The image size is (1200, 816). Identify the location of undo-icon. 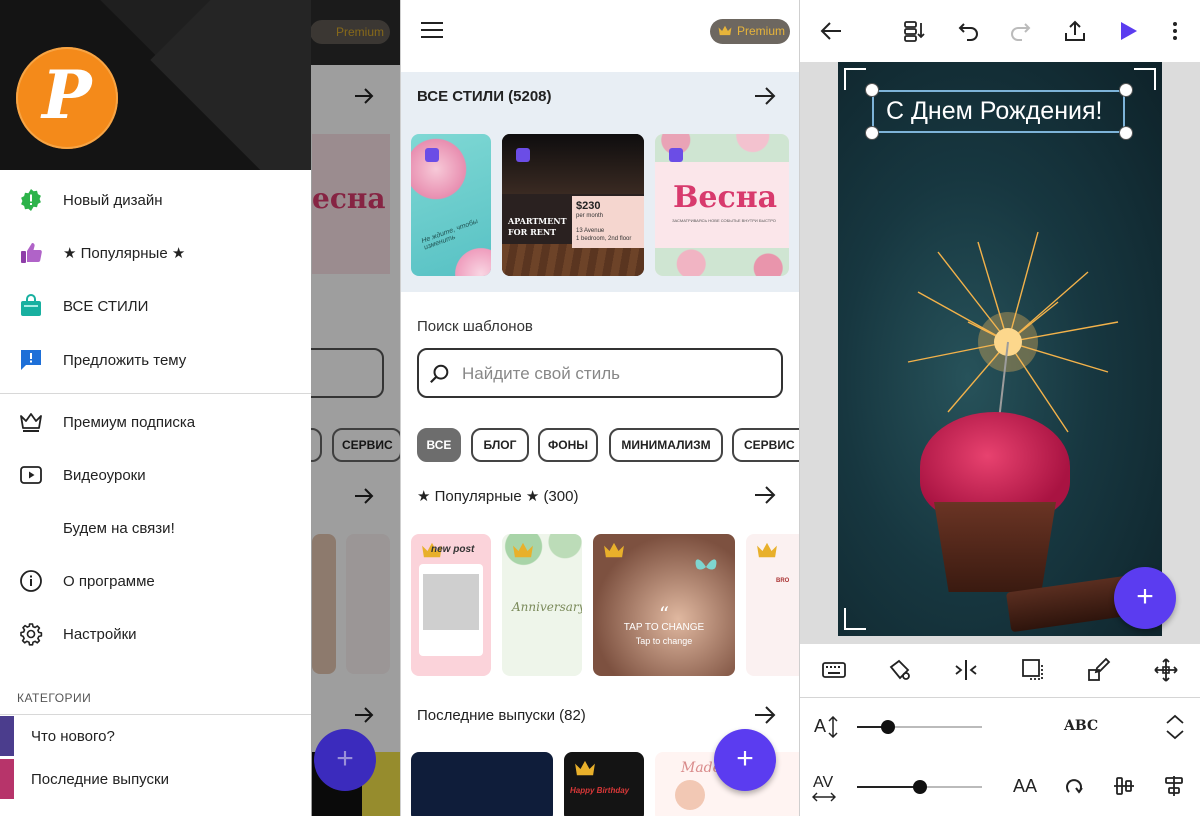
(968, 31).